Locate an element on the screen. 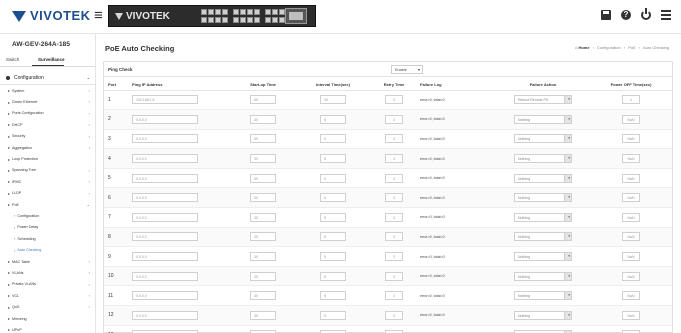 This screenshot has width=681, height=333. sidebar-item: ▸ Aggregation ‹ is located at coordinates (47, 147).